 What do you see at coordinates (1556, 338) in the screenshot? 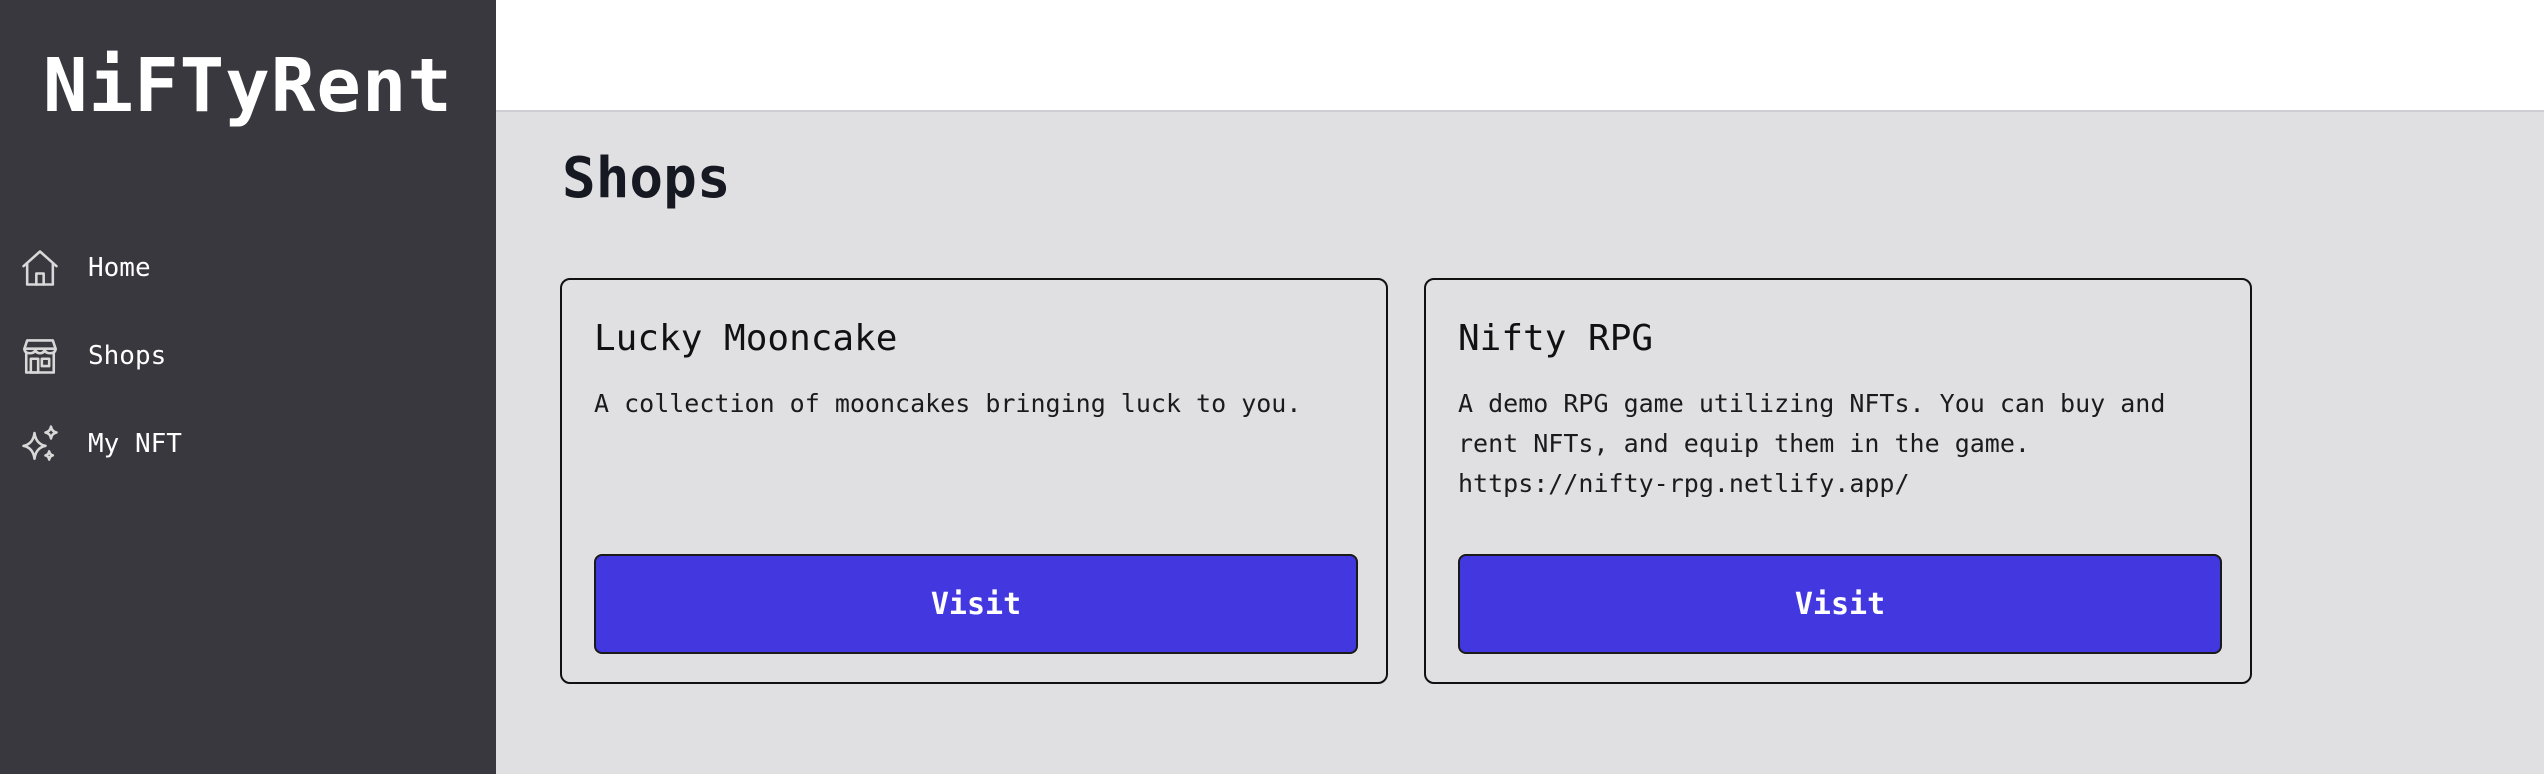
I see `shop-title: Nifty RPG` at bounding box center [1556, 338].